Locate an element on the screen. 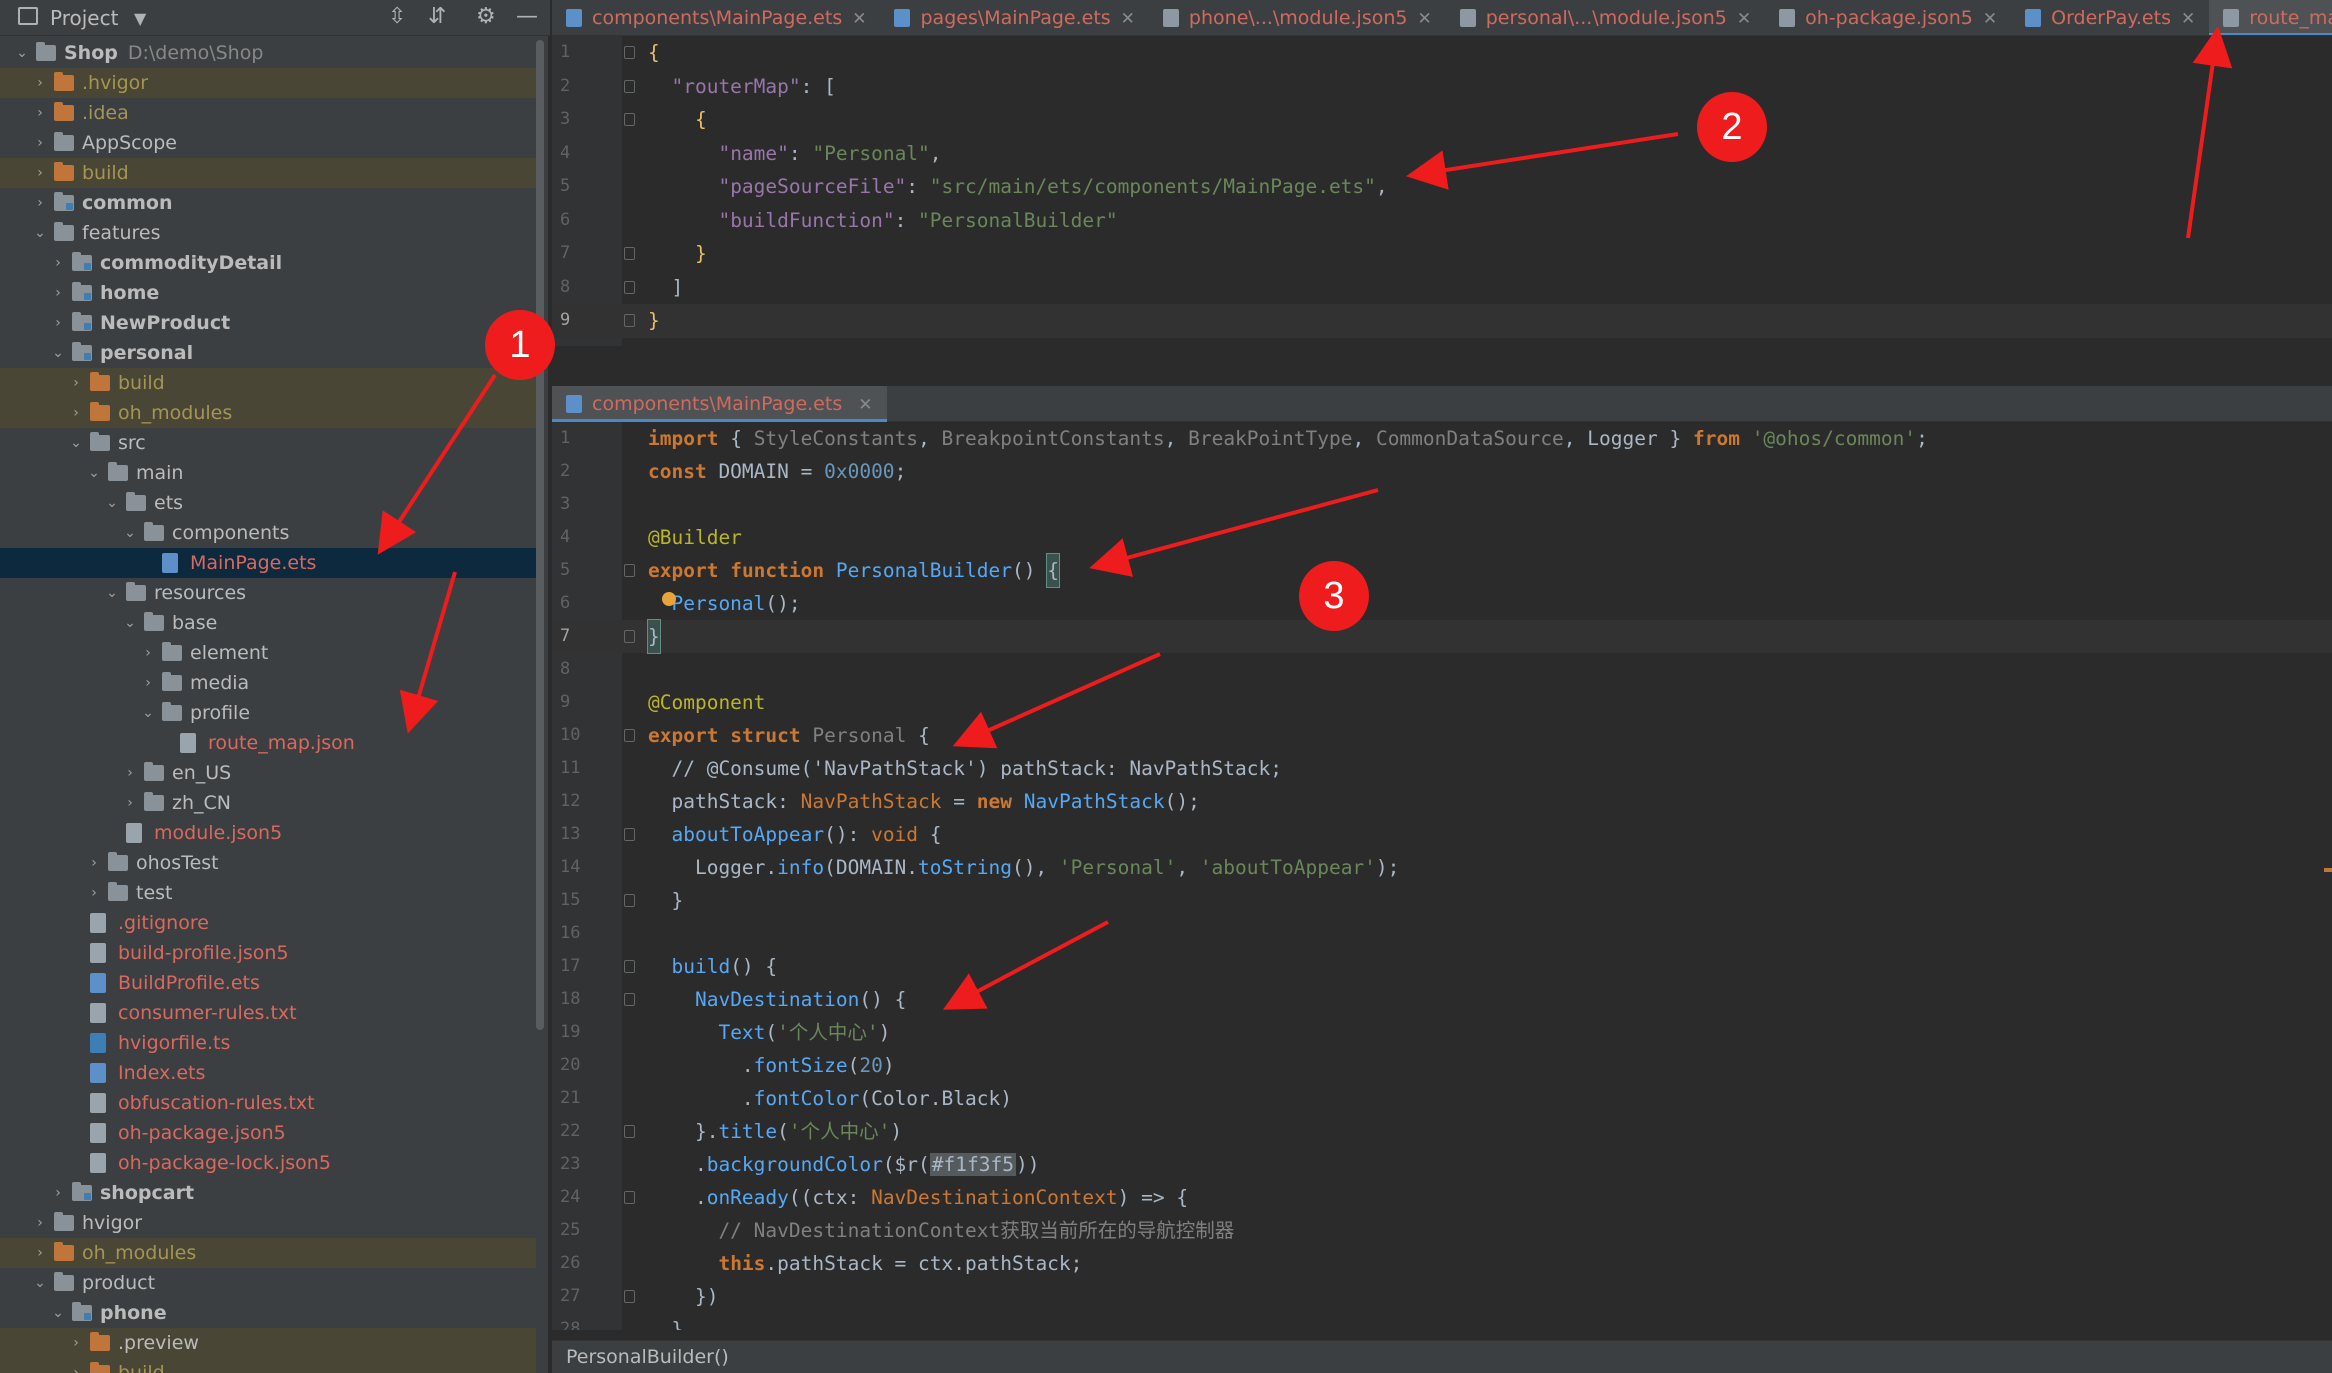  annotation-badge-3: 3 is located at coordinates (1334, 596).